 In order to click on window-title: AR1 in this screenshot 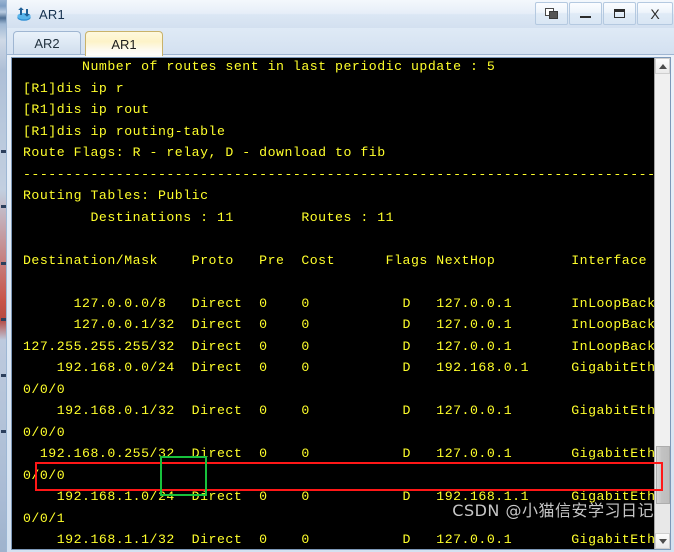, I will do `click(52, 14)`.